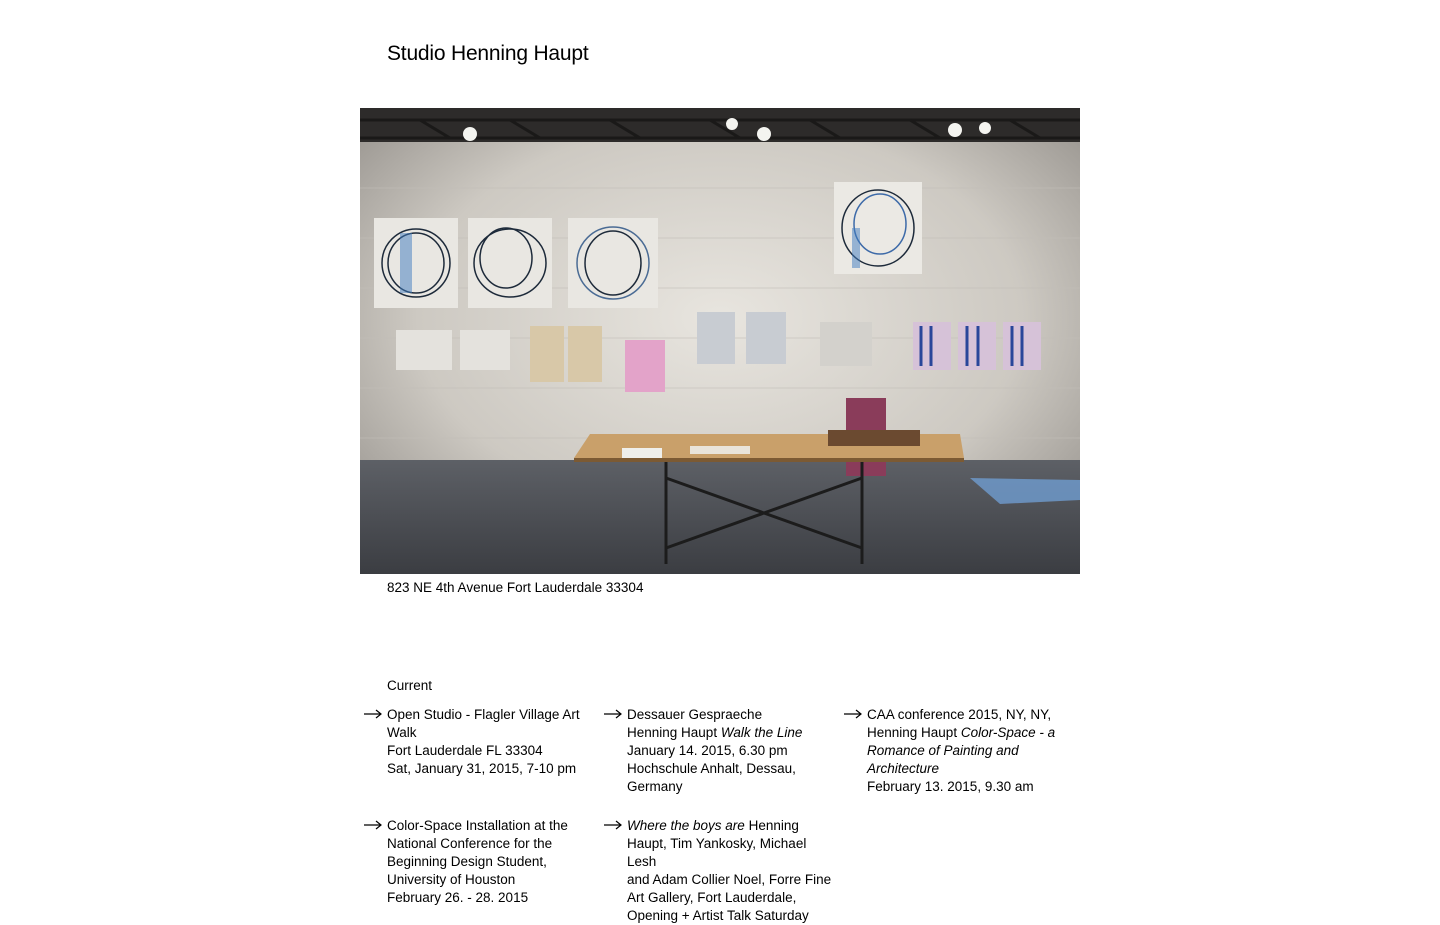 The width and height of the screenshot is (1440, 925). I want to click on event-line: Germany, so click(655, 786).